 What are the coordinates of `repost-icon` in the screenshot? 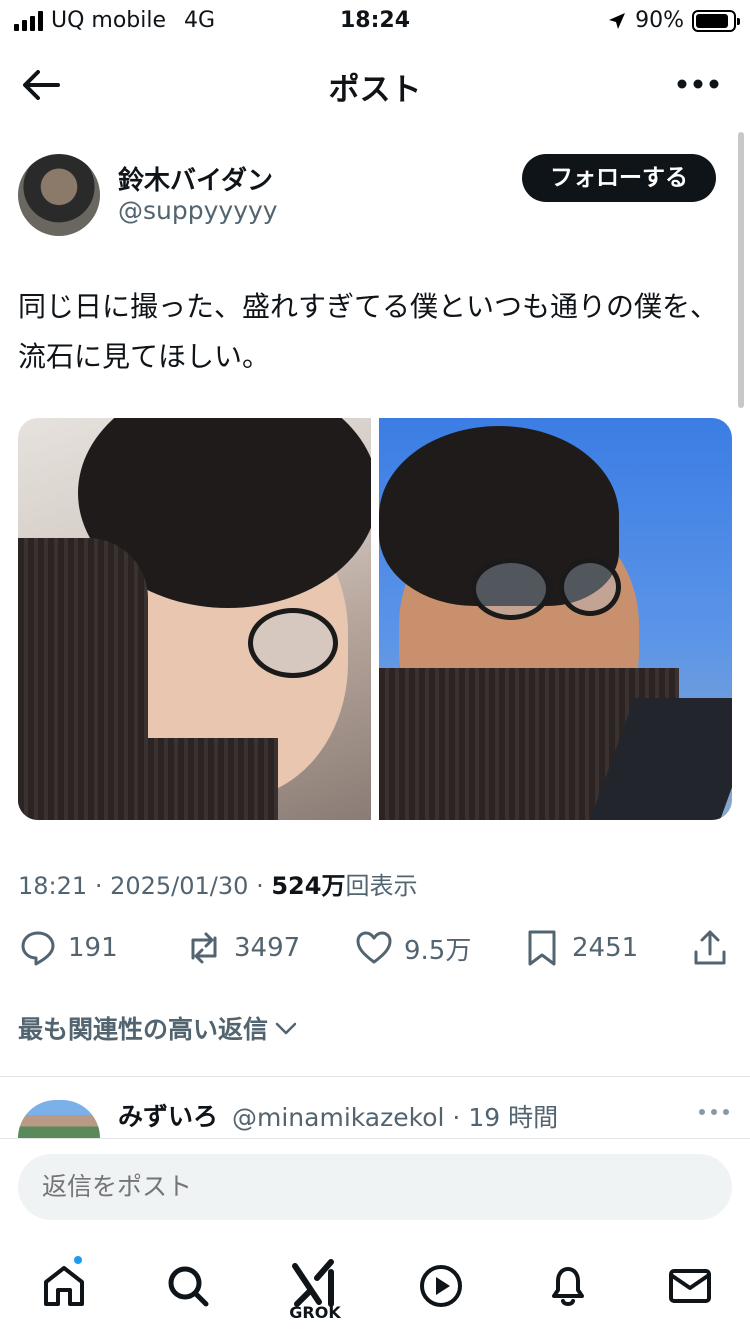 It's located at (204, 948).